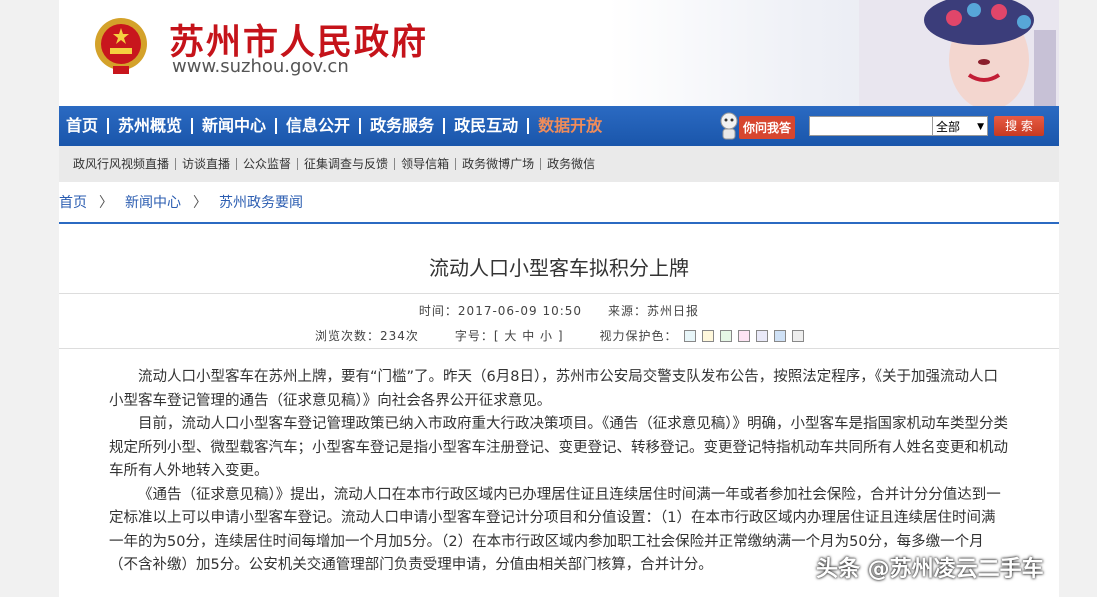 This screenshot has width=1097, height=597. What do you see at coordinates (424, 164) in the screenshot?
I see `subnav-item-leader-mailbox: 领导信箱` at bounding box center [424, 164].